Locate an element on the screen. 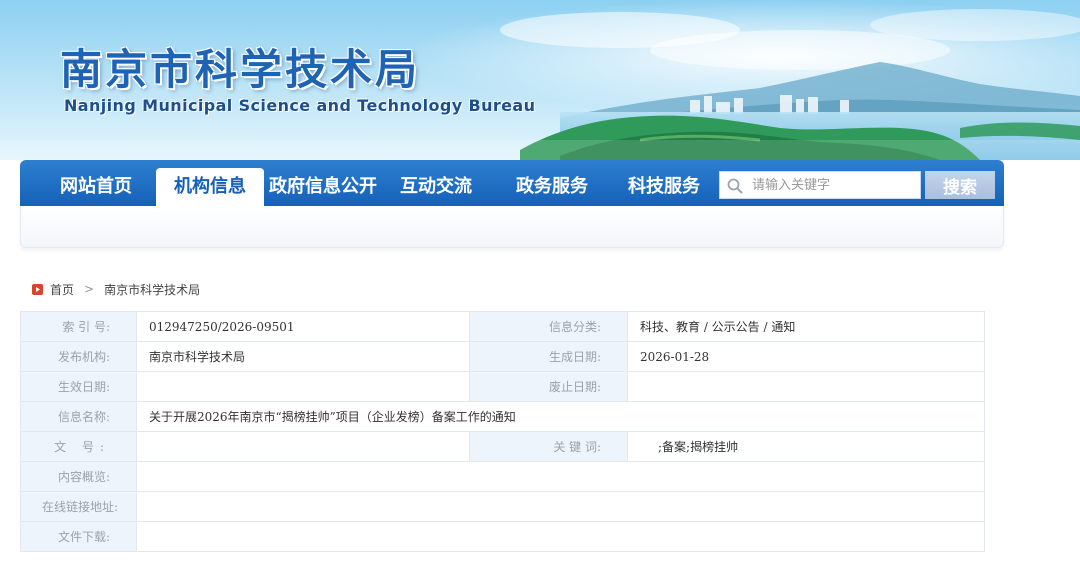  index-number-label: 索 引 号: is located at coordinates (78, 326).